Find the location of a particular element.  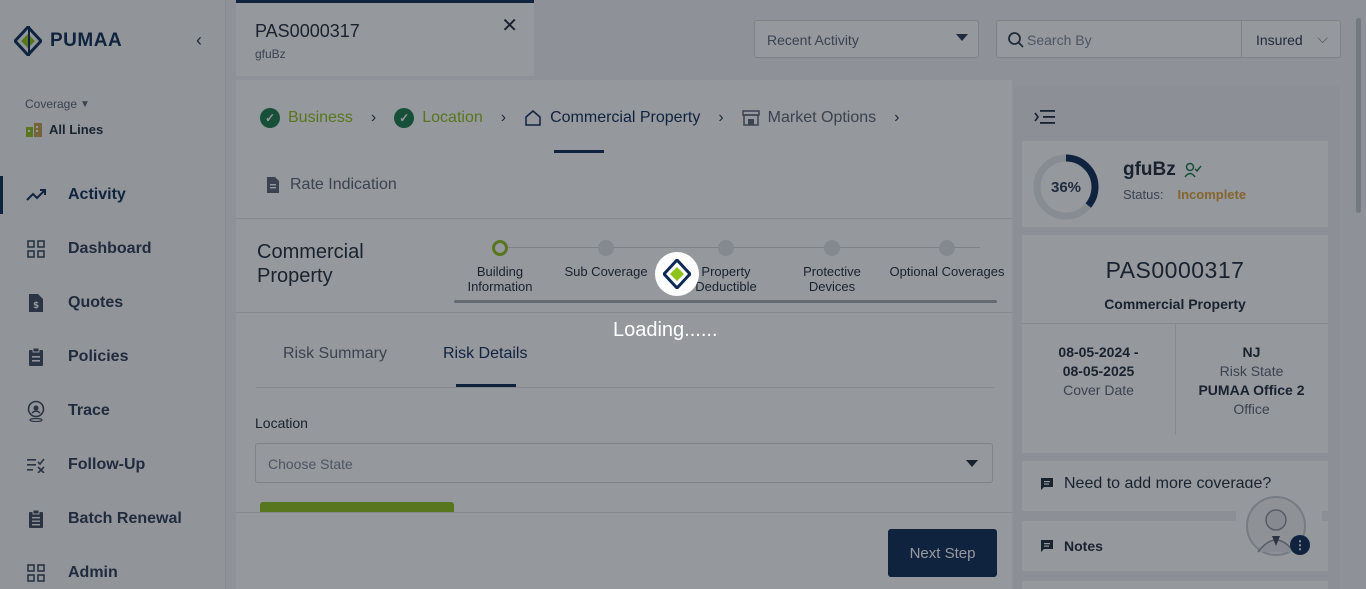

loading-spinner is located at coordinates (677, 274).